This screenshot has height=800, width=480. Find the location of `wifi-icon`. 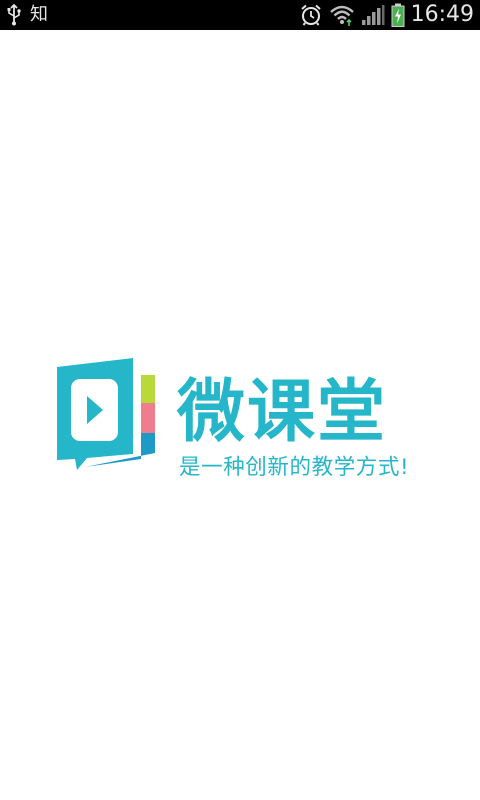

wifi-icon is located at coordinates (341, 15).